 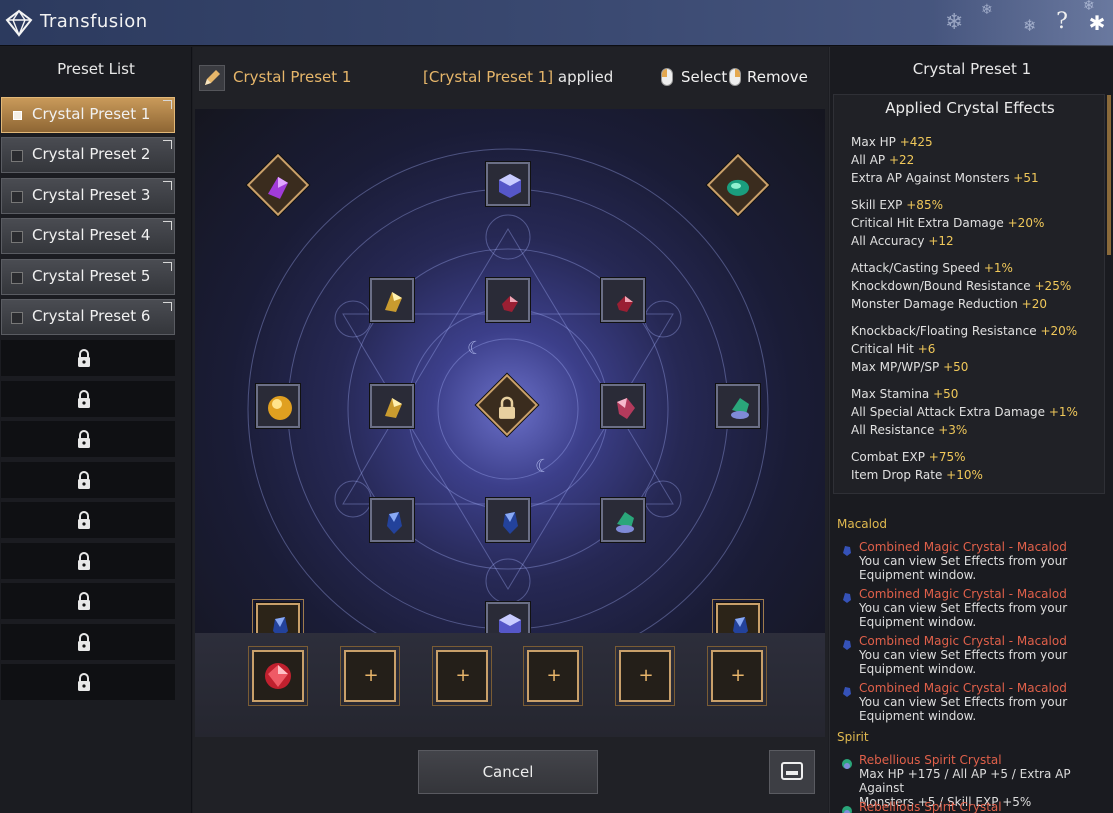 What do you see at coordinates (704, 77) in the screenshot?
I see `select-hint: Select` at bounding box center [704, 77].